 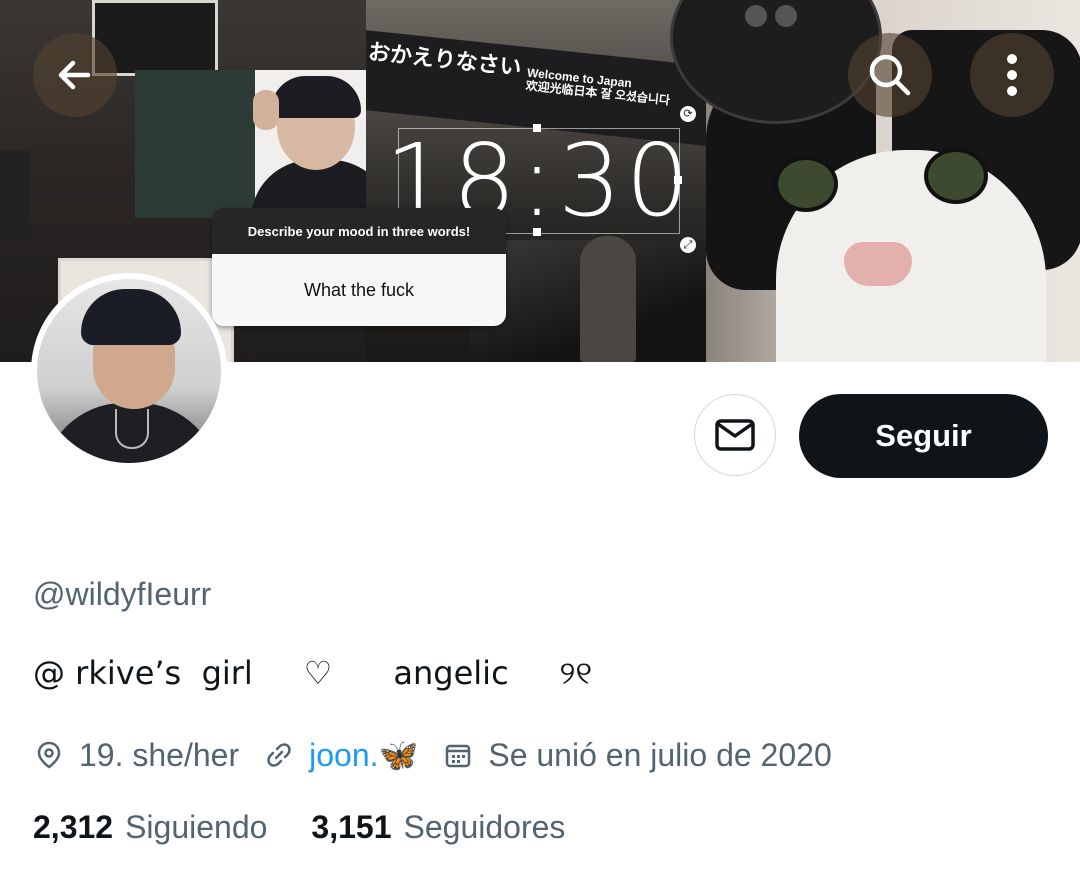 I want to click on following-count: 2,312, so click(x=73, y=827).